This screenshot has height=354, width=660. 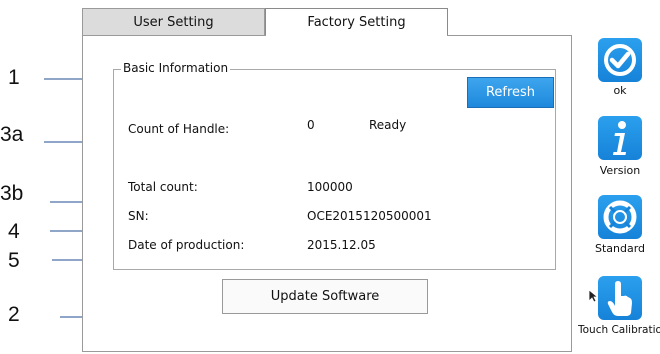 I want to click on touch-calibration-label: Touch Calibration, so click(x=619, y=330).